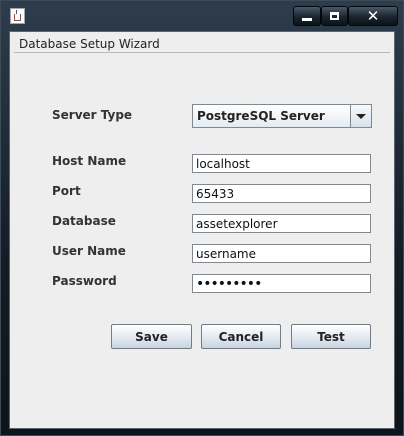  Describe the element at coordinates (241, 336) in the screenshot. I see `cancel-button: Cancel` at that location.